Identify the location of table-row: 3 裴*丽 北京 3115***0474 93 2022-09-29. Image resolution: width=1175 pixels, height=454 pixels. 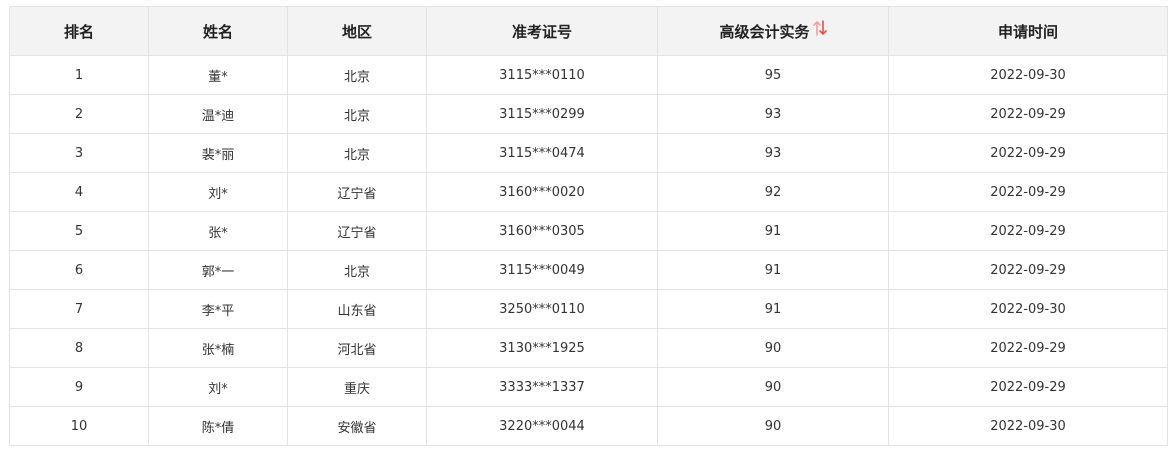
(588, 153).